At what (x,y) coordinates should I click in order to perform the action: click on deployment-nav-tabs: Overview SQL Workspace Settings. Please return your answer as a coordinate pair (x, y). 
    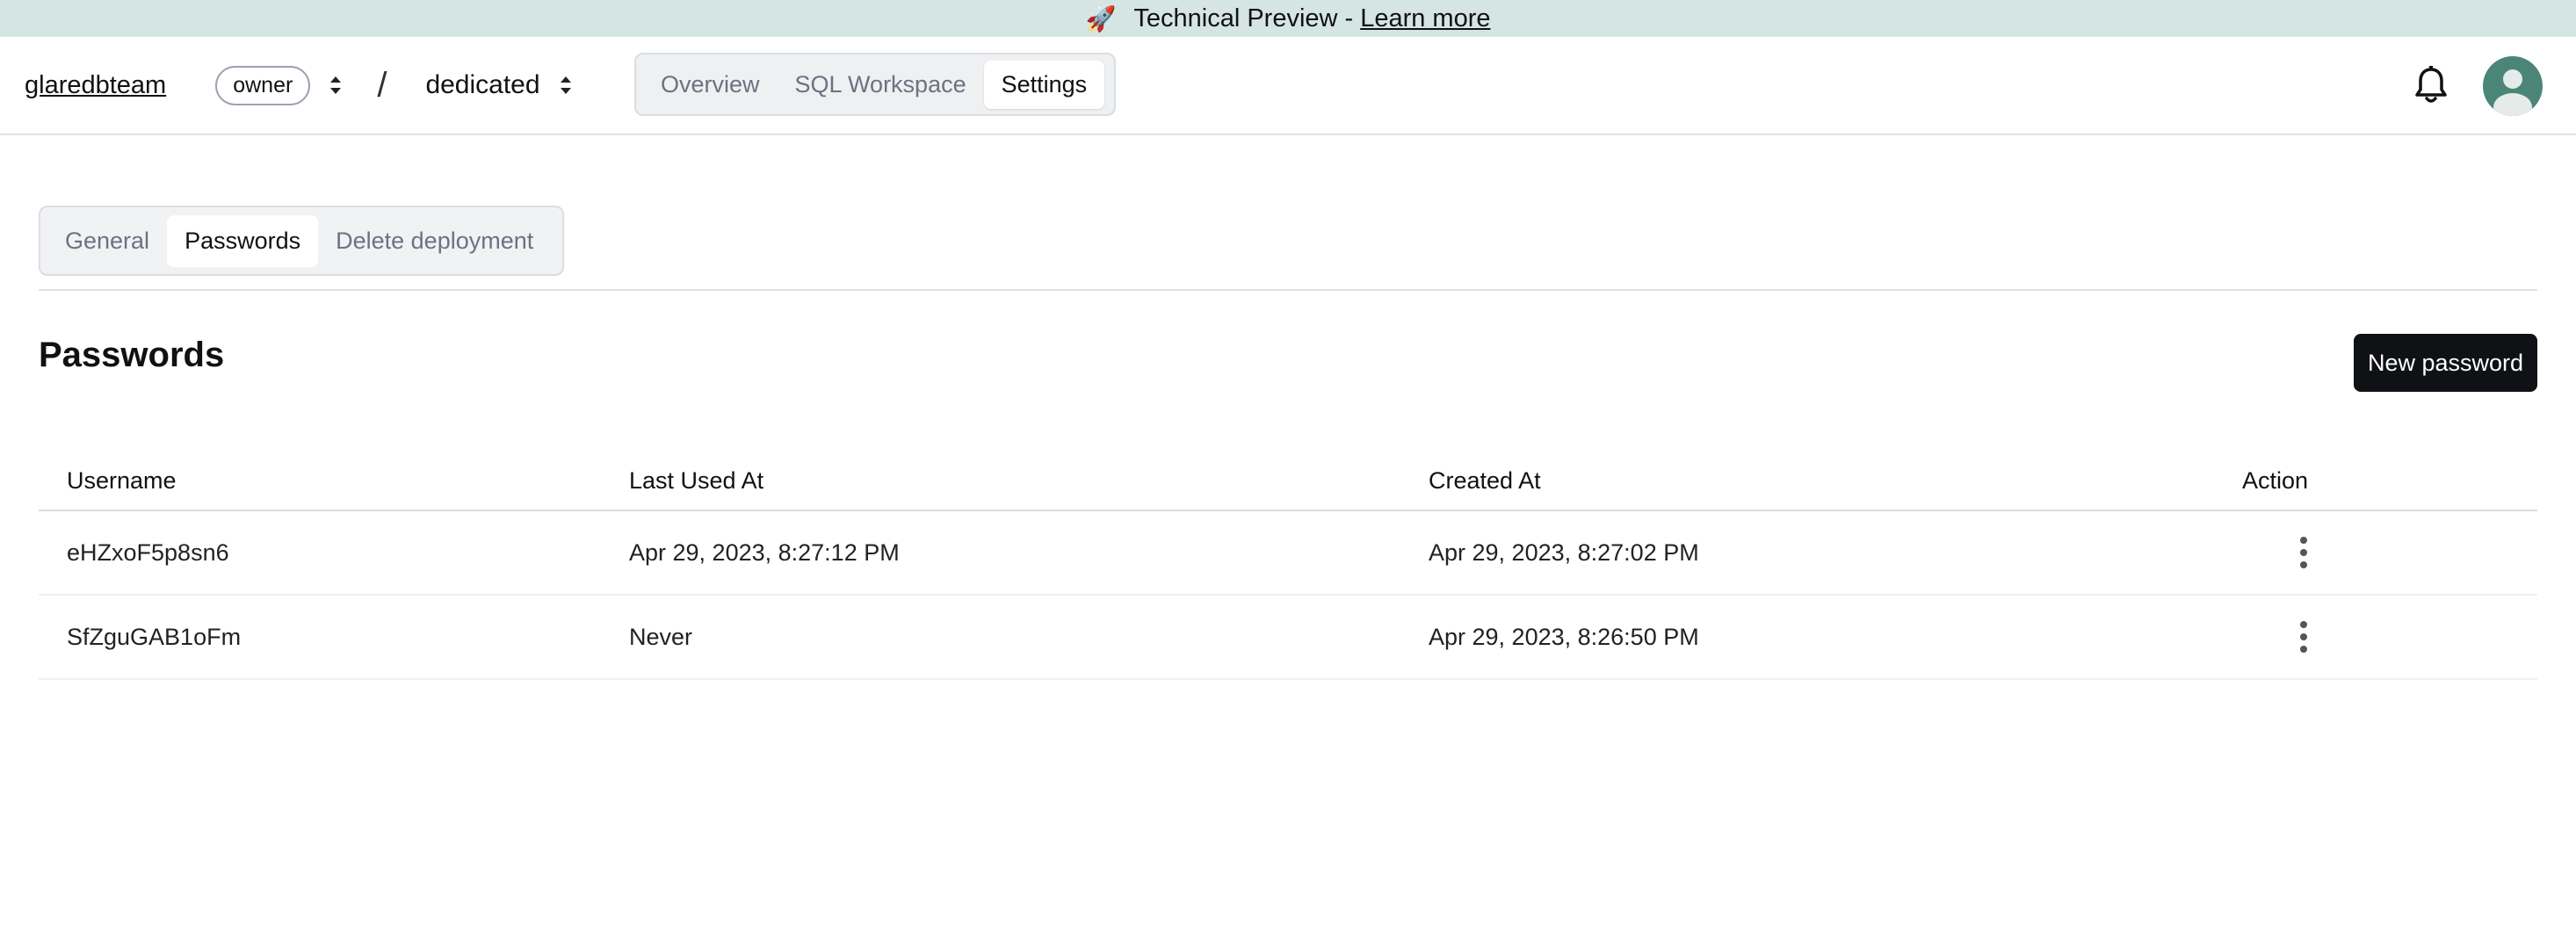
    Looking at the image, I should click on (875, 84).